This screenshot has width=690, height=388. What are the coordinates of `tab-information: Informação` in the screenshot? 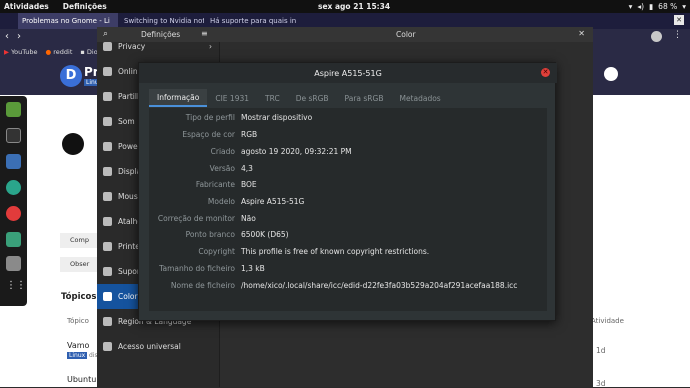 It's located at (178, 98).